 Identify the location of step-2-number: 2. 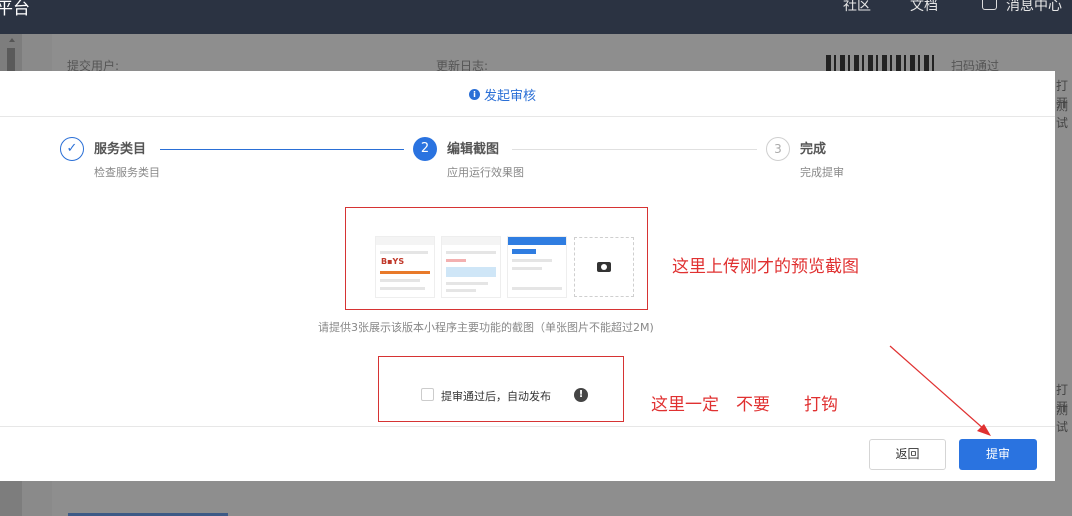
(425, 149).